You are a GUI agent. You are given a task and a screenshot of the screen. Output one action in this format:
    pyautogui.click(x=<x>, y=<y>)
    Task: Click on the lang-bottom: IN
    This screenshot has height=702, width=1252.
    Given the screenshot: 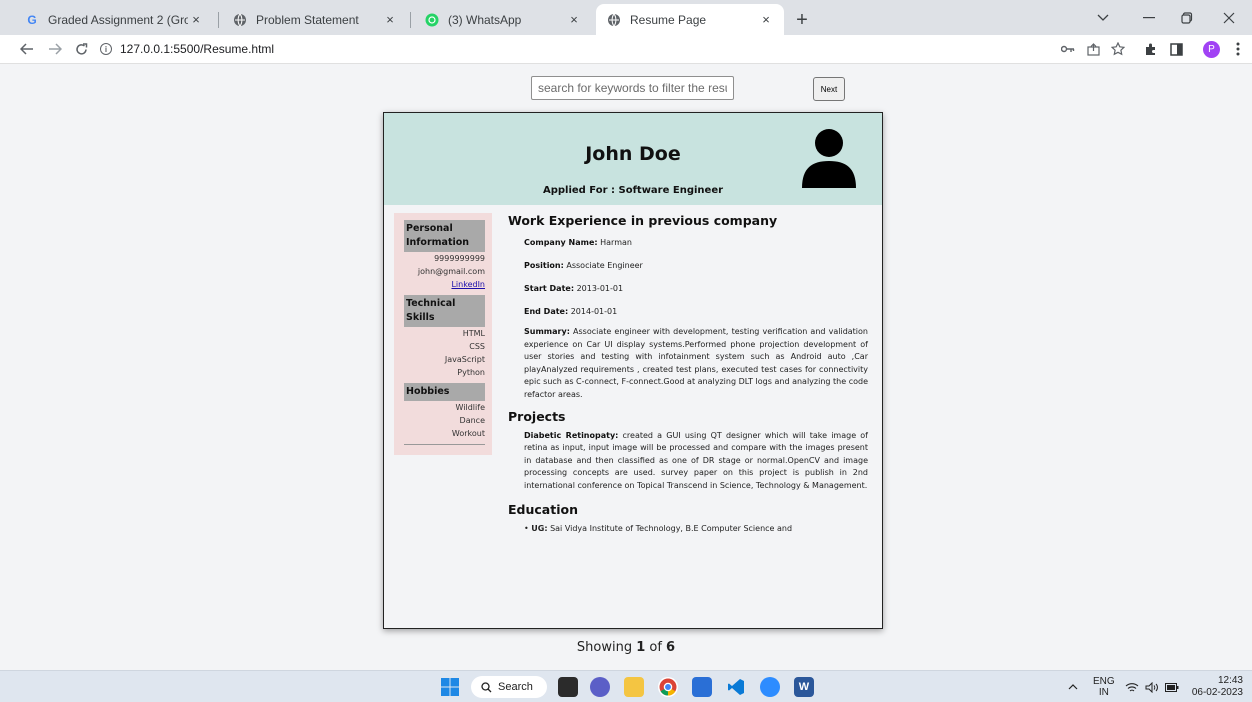 What is the action you would take?
    pyautogui.click(x=1103, y=692)
    